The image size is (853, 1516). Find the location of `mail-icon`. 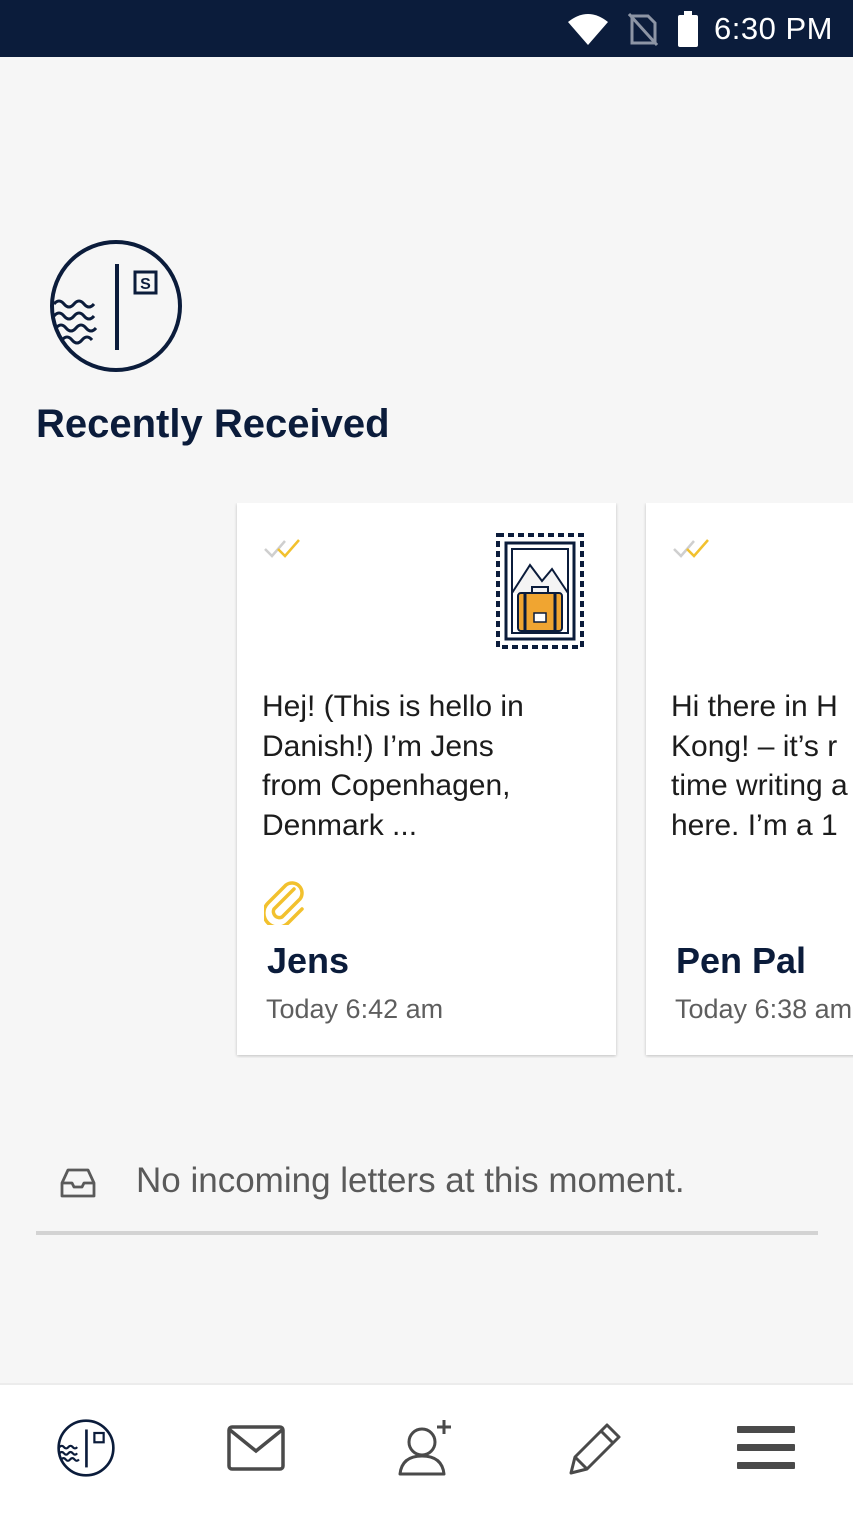

mail-icon is located at coordinates (256, 1450).